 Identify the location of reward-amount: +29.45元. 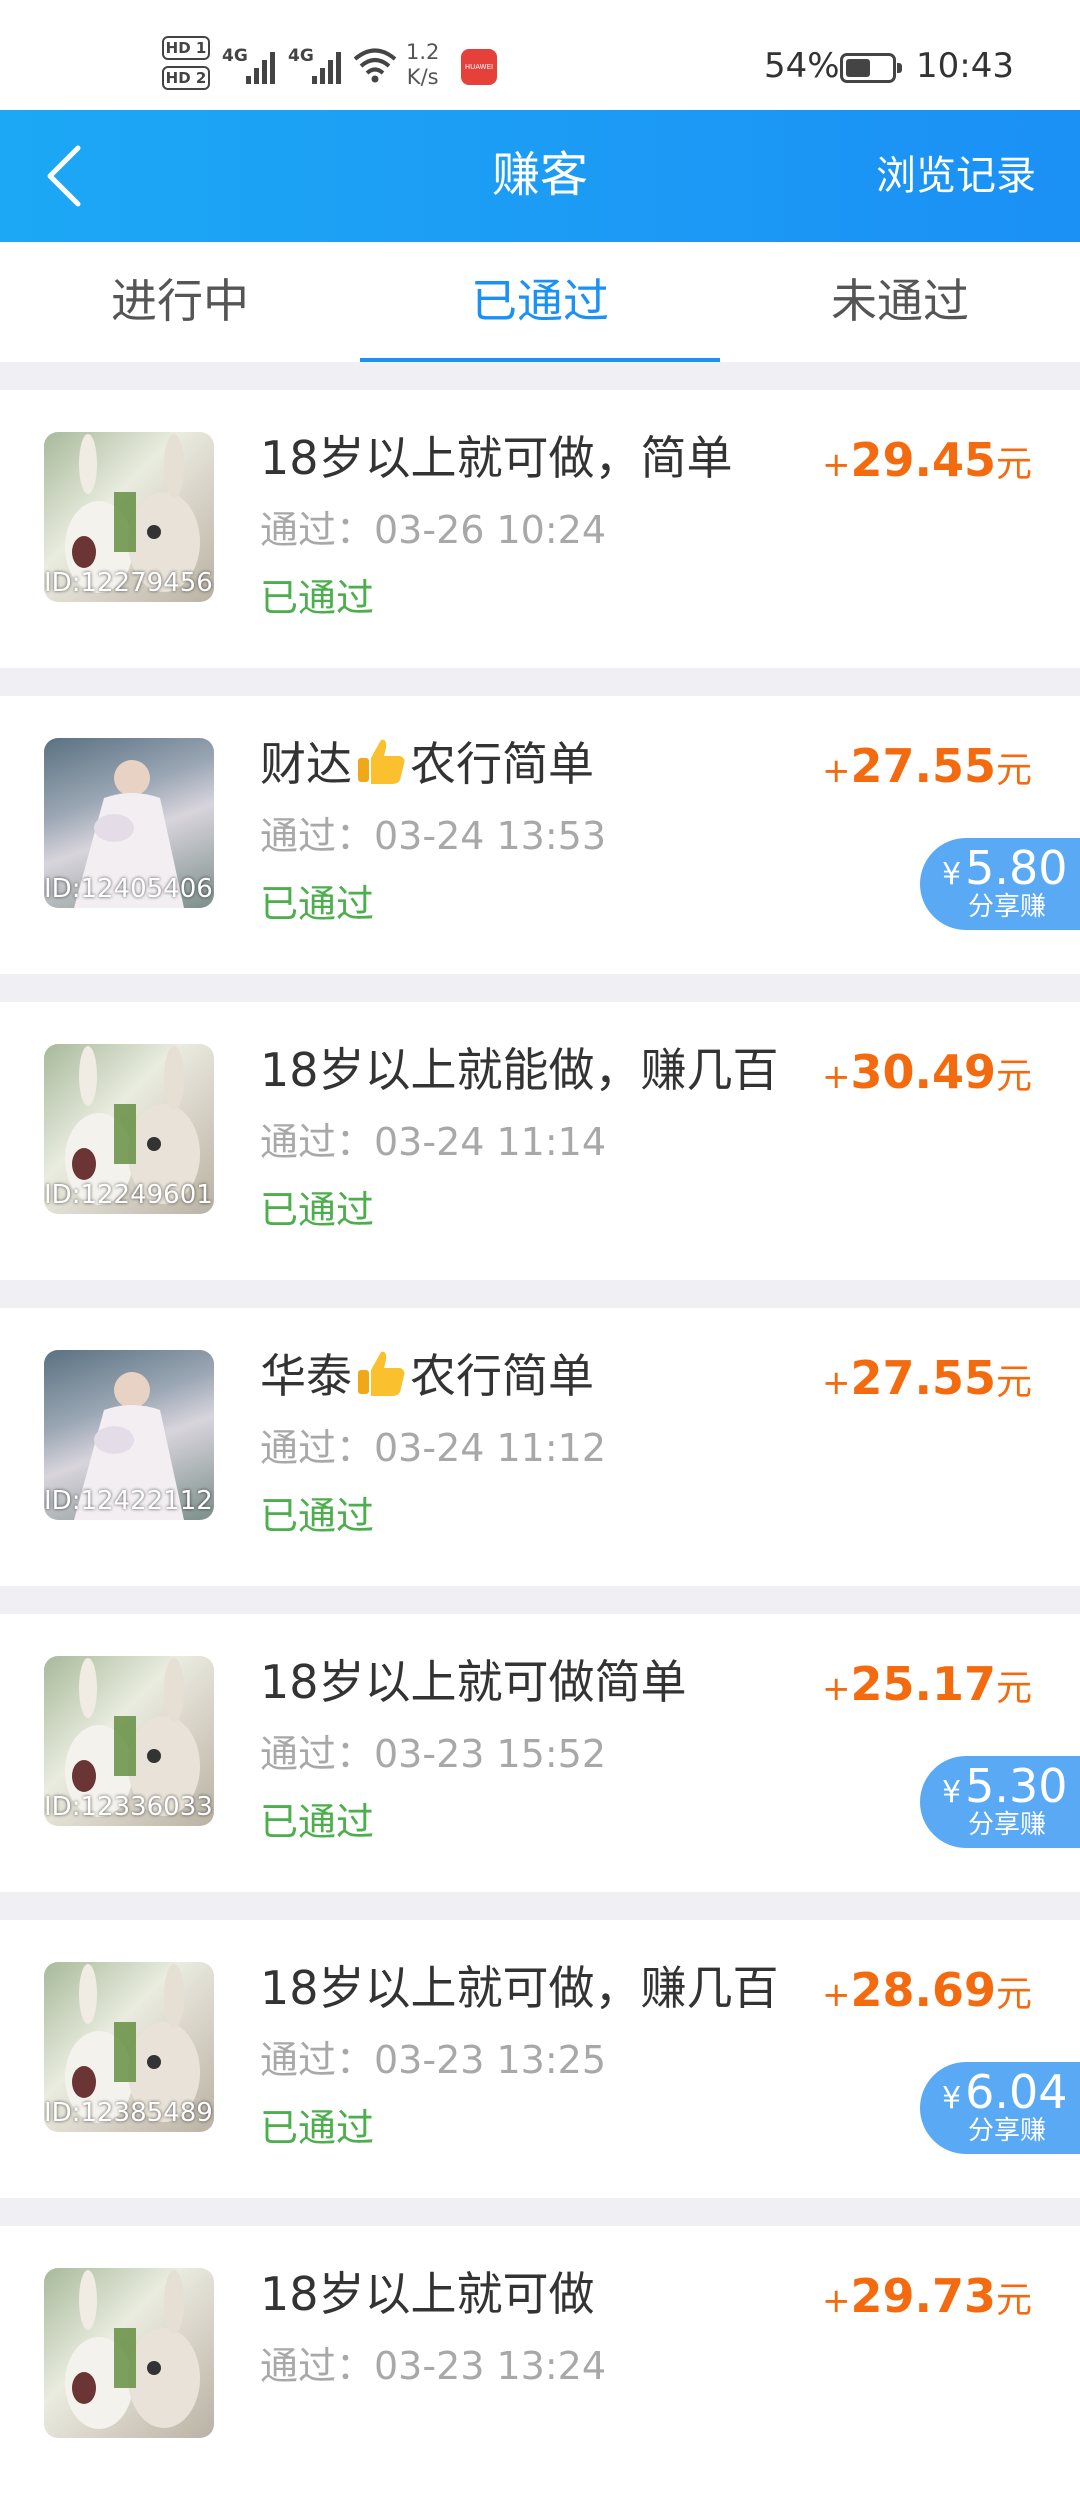
(926, 460).